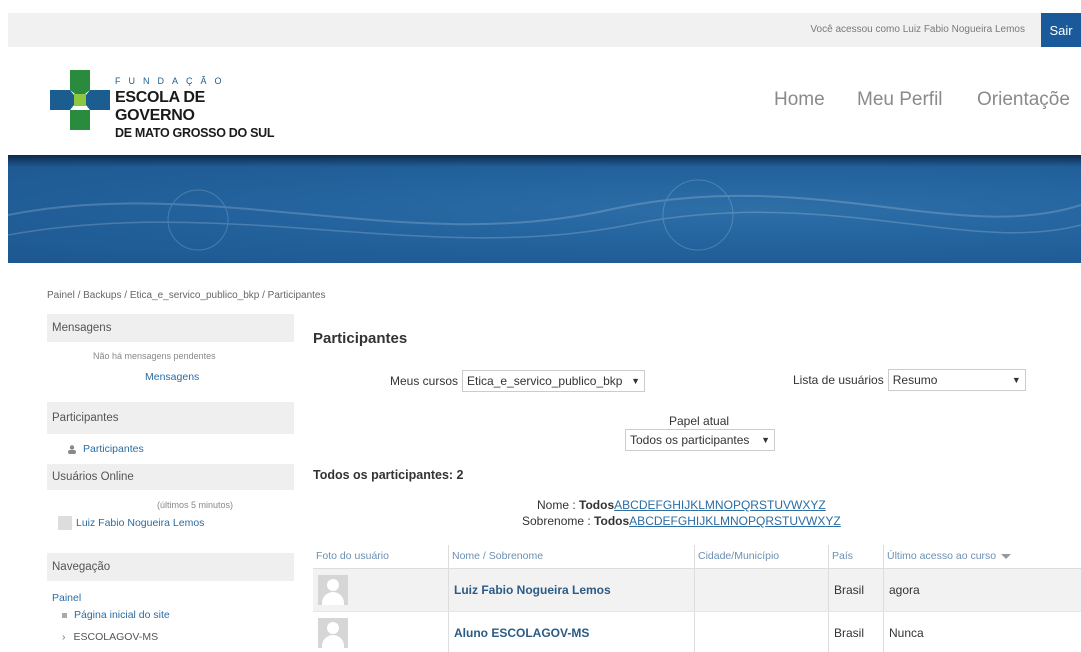  Describe the element at coordinates (799, 100) in the screenshot. I see `nav-home: Home` at that location.